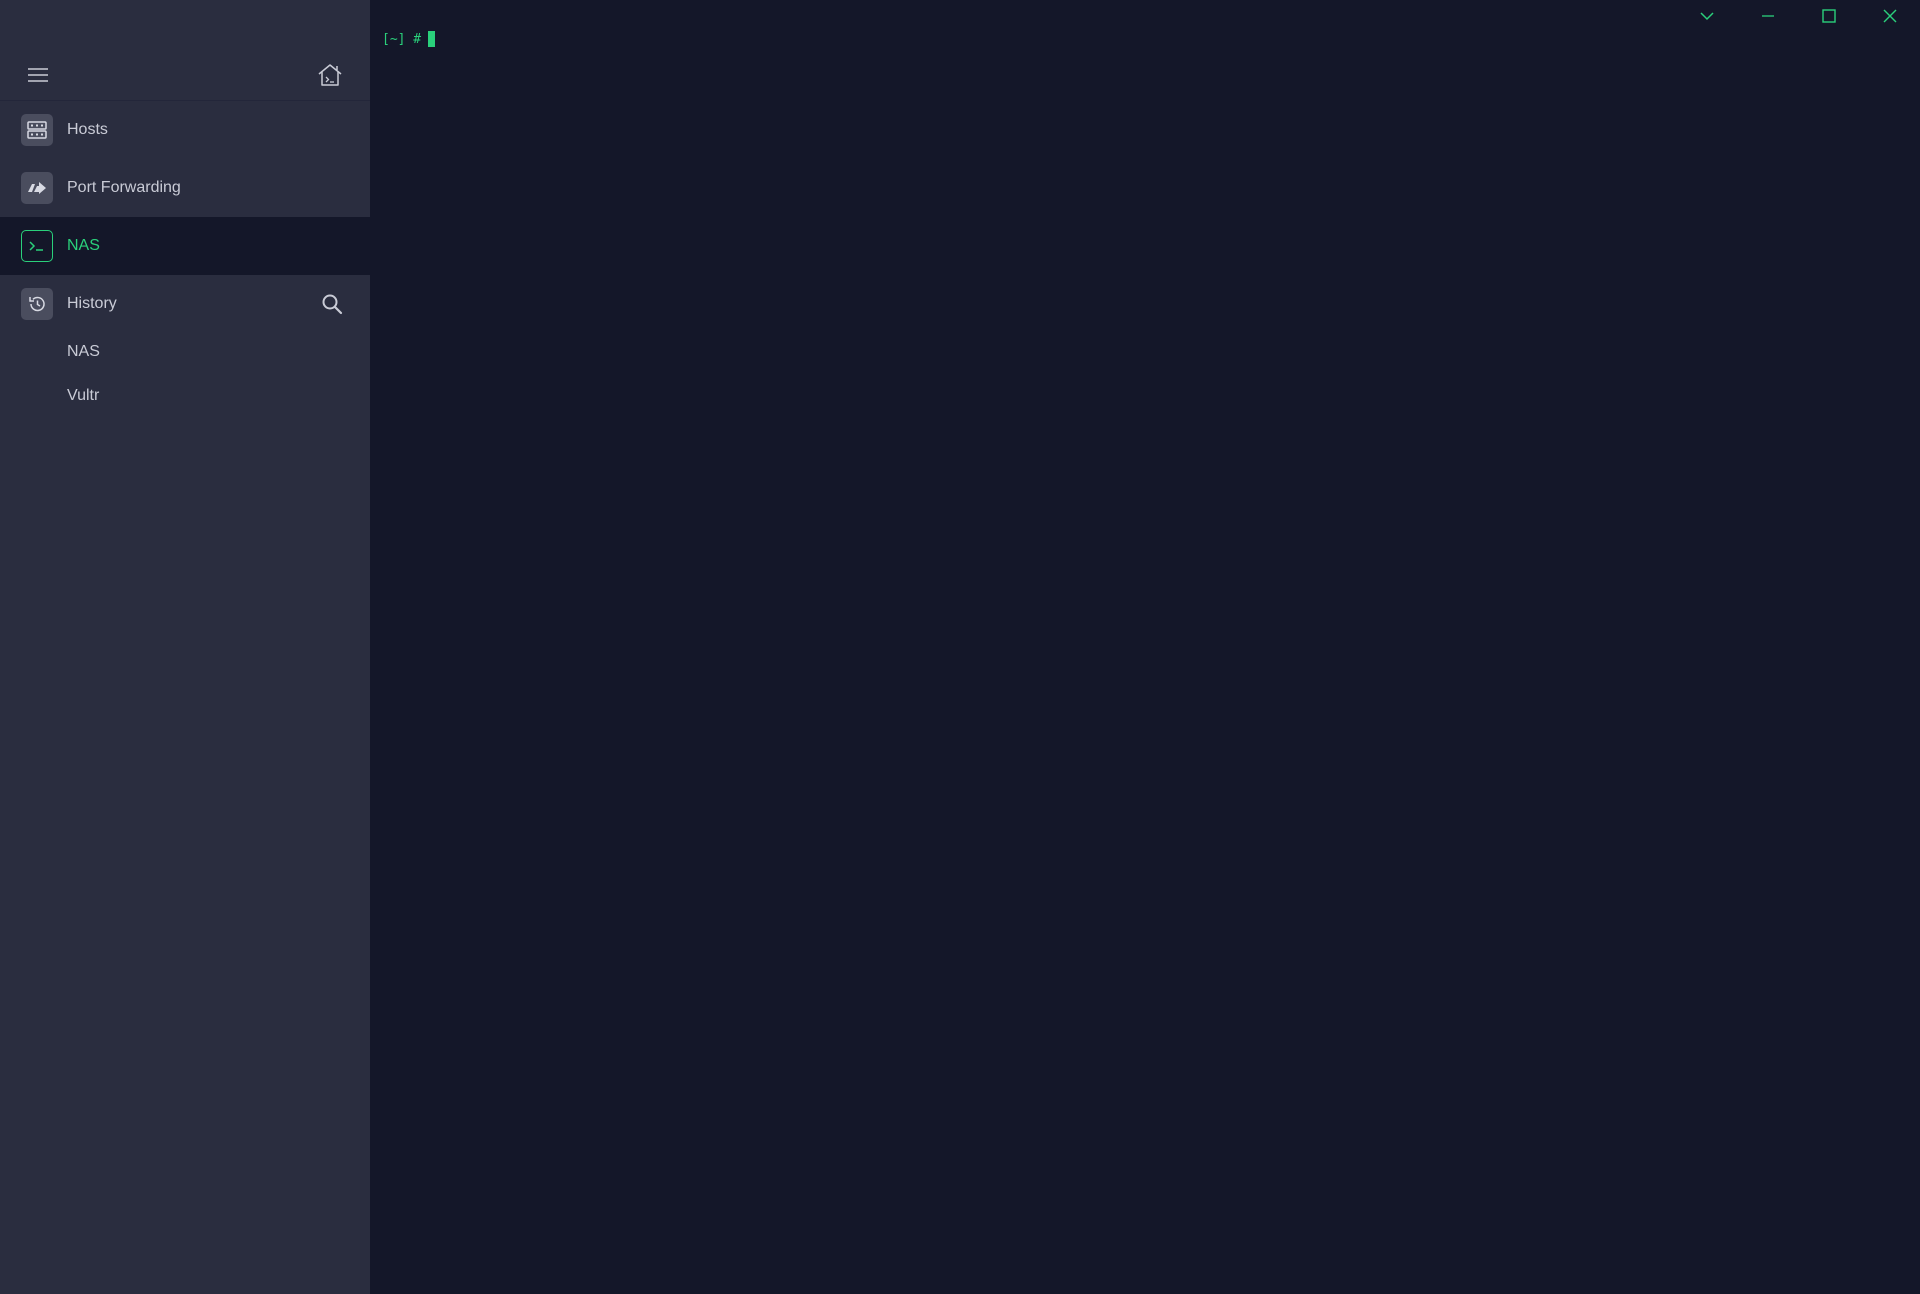 This screenshot has height=1294, width=1920. What do you see at coordinates (92, 303) in the screenshot?
I see `history-label: History` at bounding box center [92, 303].